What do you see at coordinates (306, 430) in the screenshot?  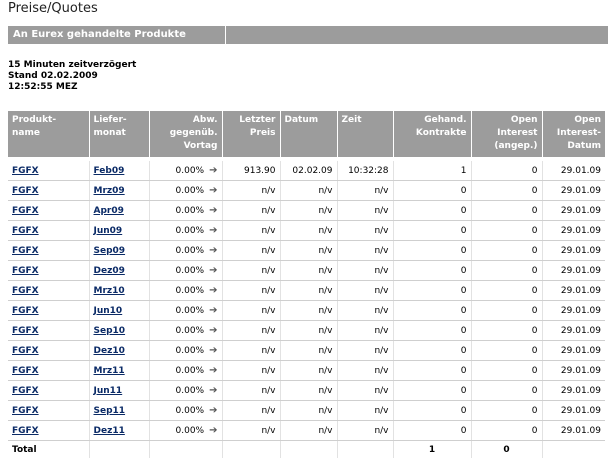 I see `table-row: FGFX Dez11 0.00% ➔ n/v n/v n/v 0 0 29.01.09` at bounding box center [306, 430].